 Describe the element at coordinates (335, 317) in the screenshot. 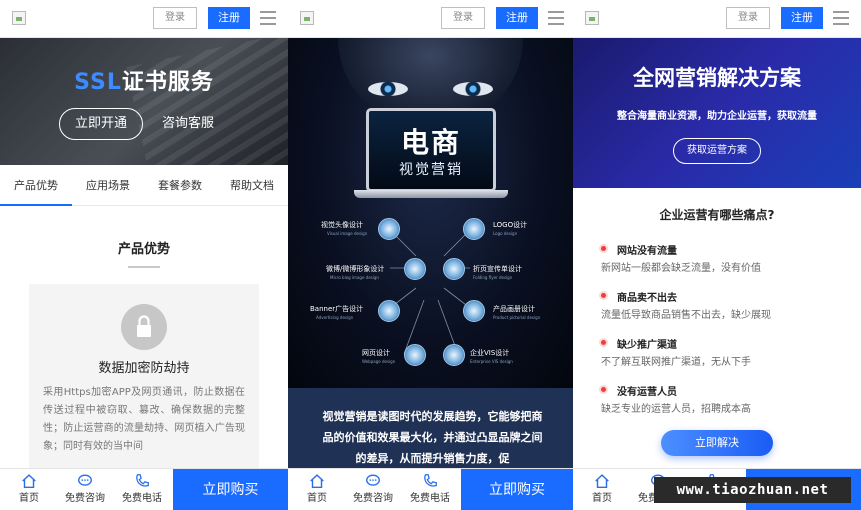

I see `node-sublabel: Advertising design` at that location.